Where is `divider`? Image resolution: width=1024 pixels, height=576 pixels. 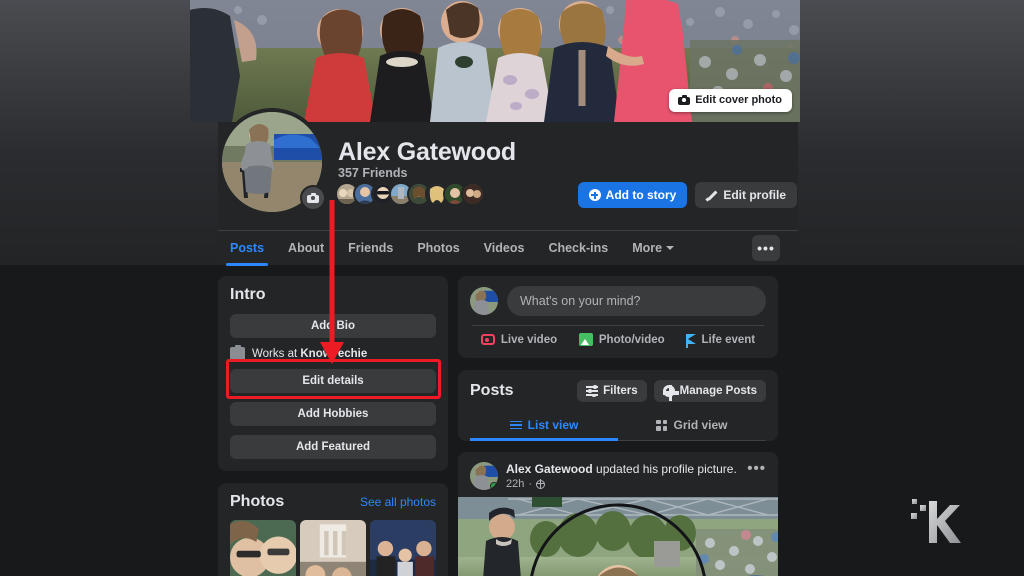 divider is located at coordinates (618, 325).